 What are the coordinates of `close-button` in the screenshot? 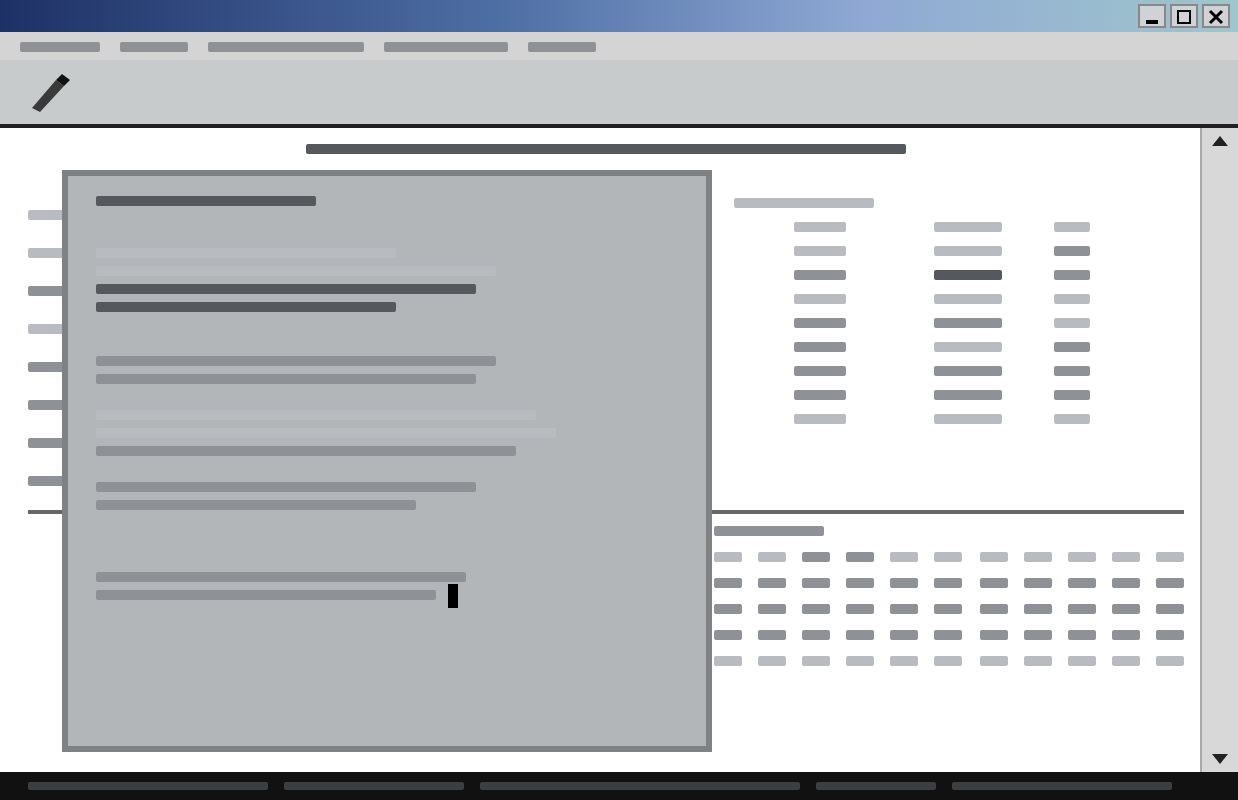 It's located at (1216, 16).